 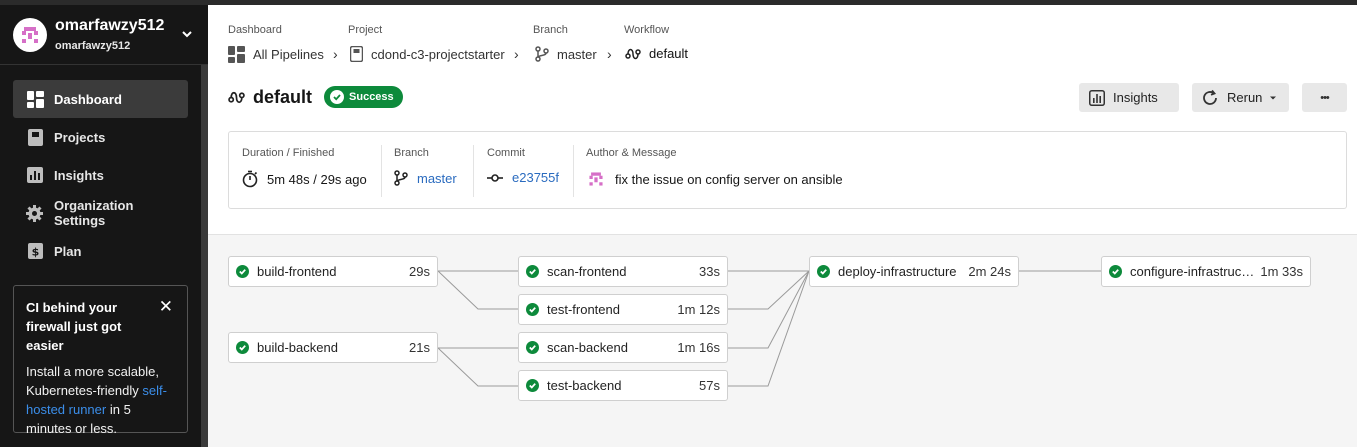 I want to click on job-build-backend: build-backend 21s, so click(x=333, y=347).